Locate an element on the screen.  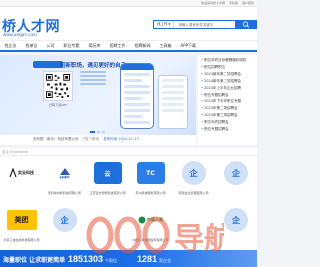
company-logo-text: TC is located at coordinates (150, 173).